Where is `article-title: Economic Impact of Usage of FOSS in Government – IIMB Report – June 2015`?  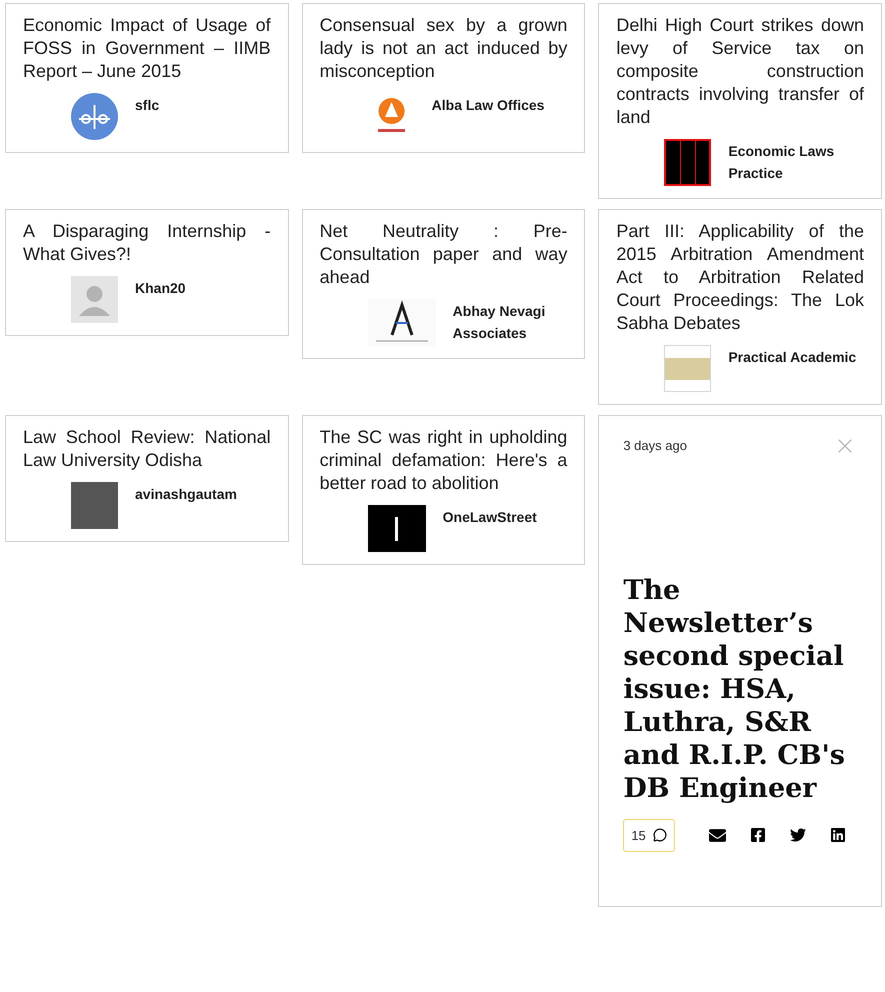 article-title: Economic Impact of Usage of FOSS in Government – IIMB Report – June 2015 is located at coordinates (147, 48).